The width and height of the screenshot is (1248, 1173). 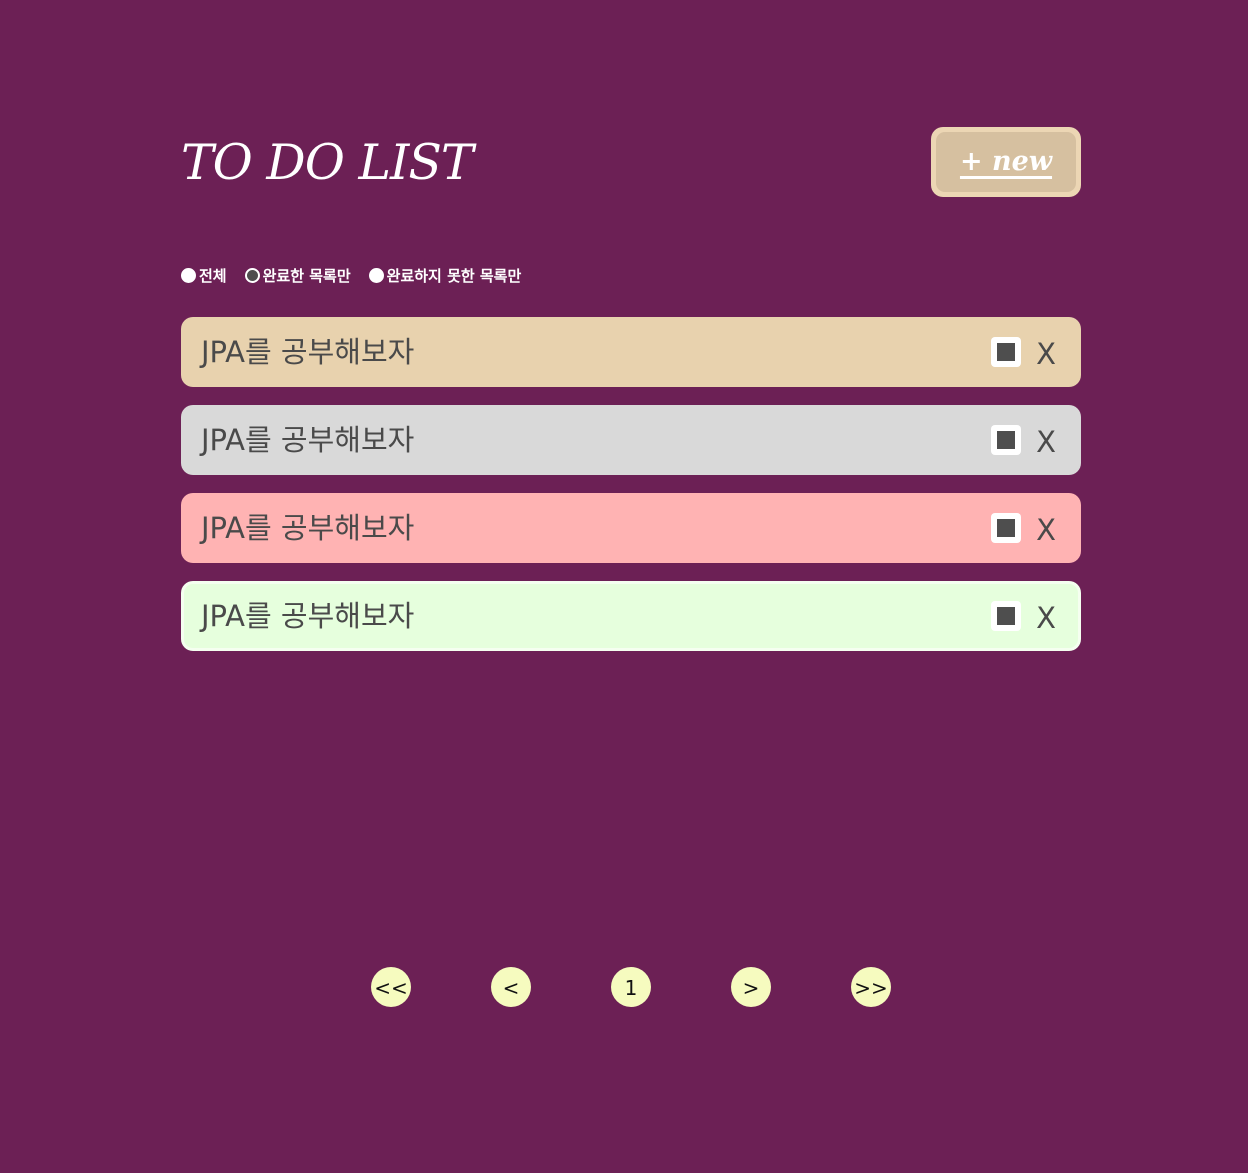 I want to click on prev-page-button: <, so click(x=511, y=987).